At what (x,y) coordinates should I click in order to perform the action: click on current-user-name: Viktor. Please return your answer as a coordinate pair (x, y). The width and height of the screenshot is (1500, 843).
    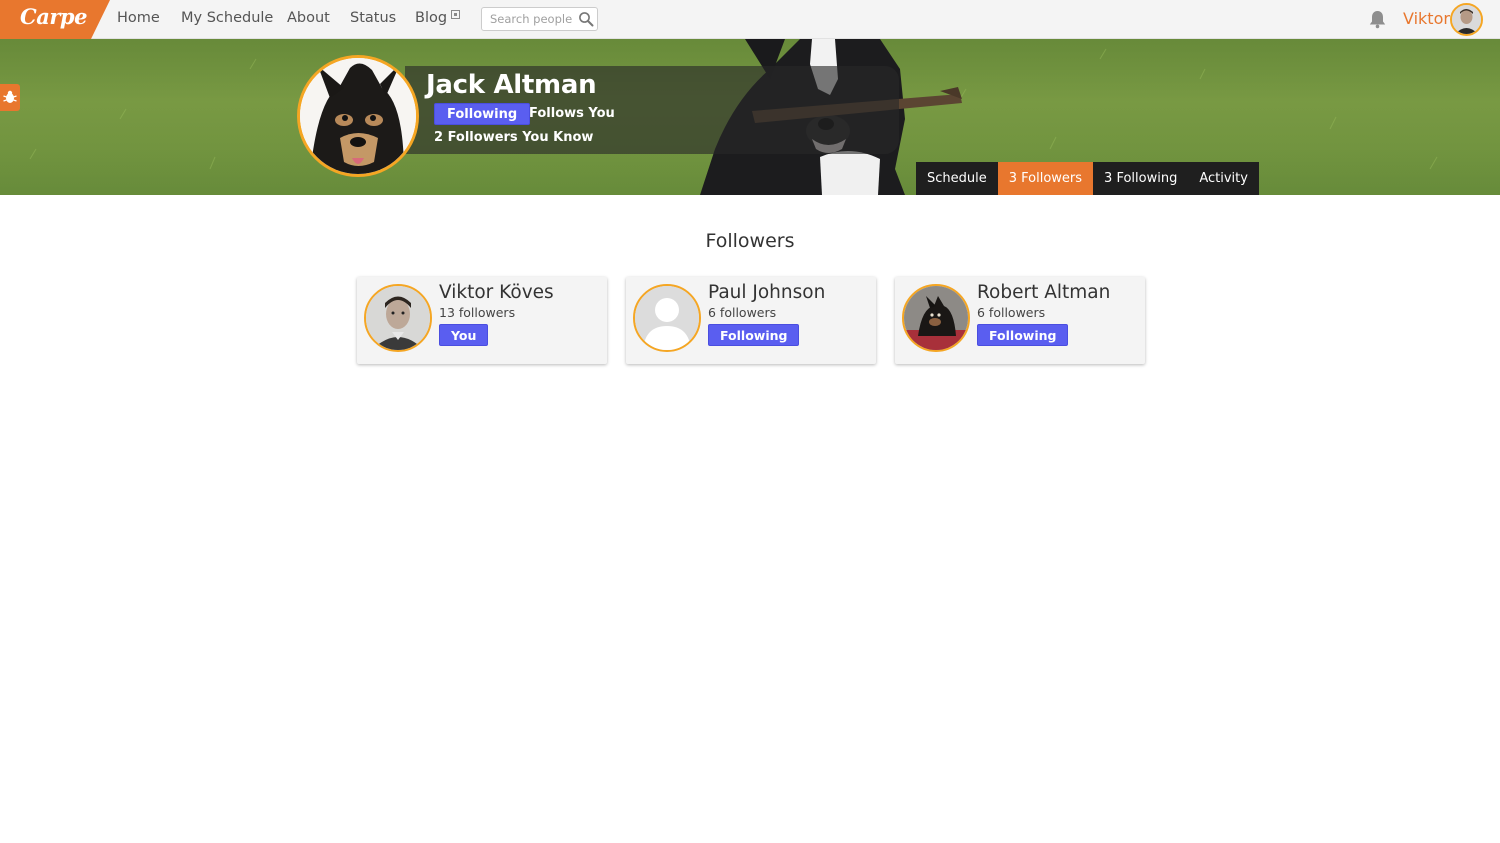
    Looking at the image, I should click on (1426, 18).